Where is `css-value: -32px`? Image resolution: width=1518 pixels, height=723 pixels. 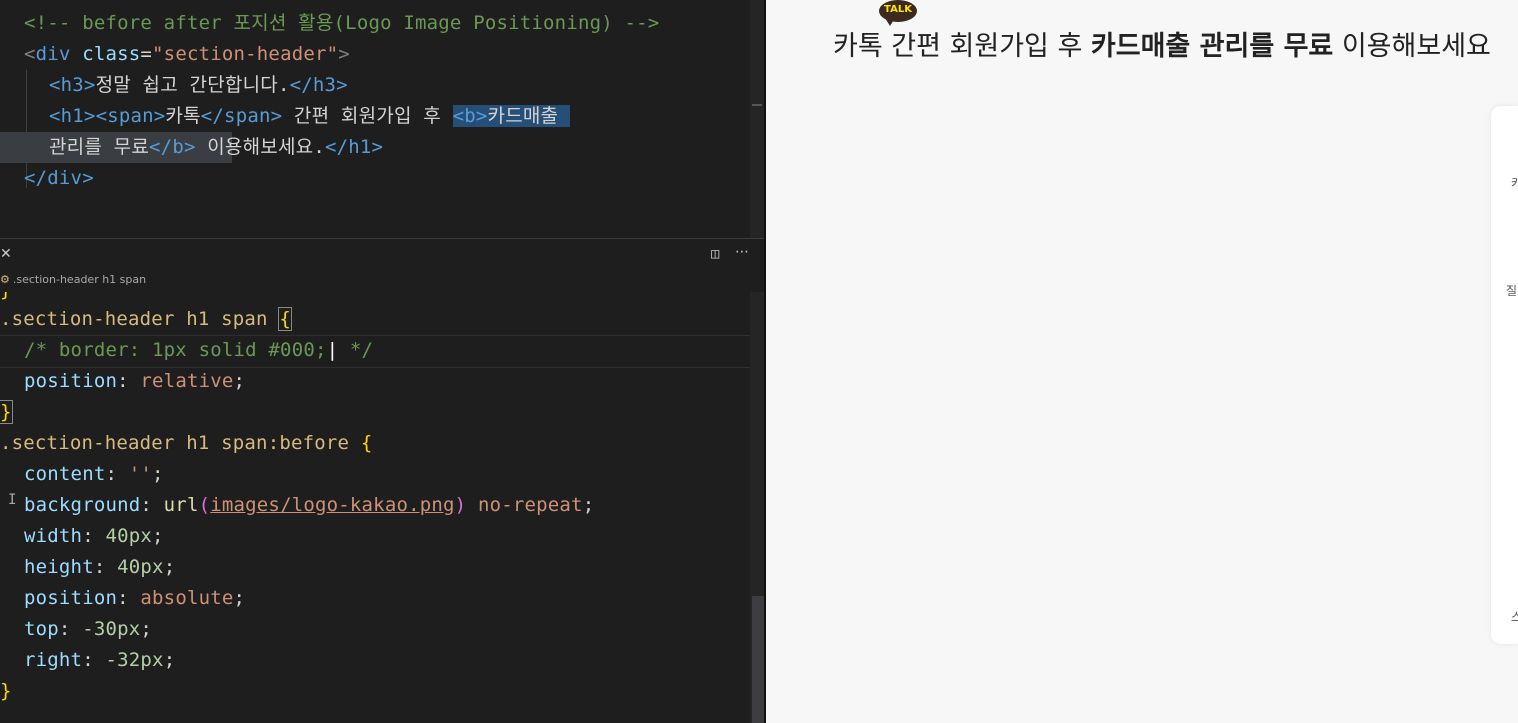 css-value: -32px is located at coordinates (134, 660).